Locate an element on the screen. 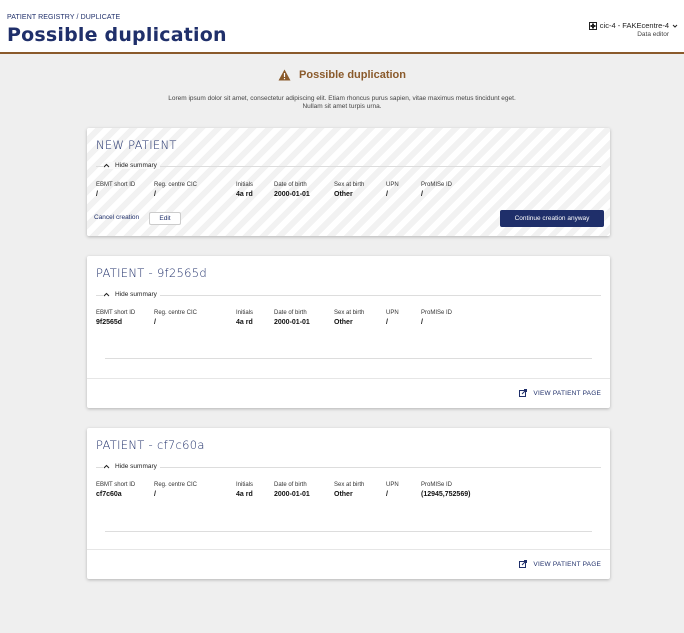  user-menu: cic-4 - FAKEcentre-4 Data editor is located at coordinates (633, 30).